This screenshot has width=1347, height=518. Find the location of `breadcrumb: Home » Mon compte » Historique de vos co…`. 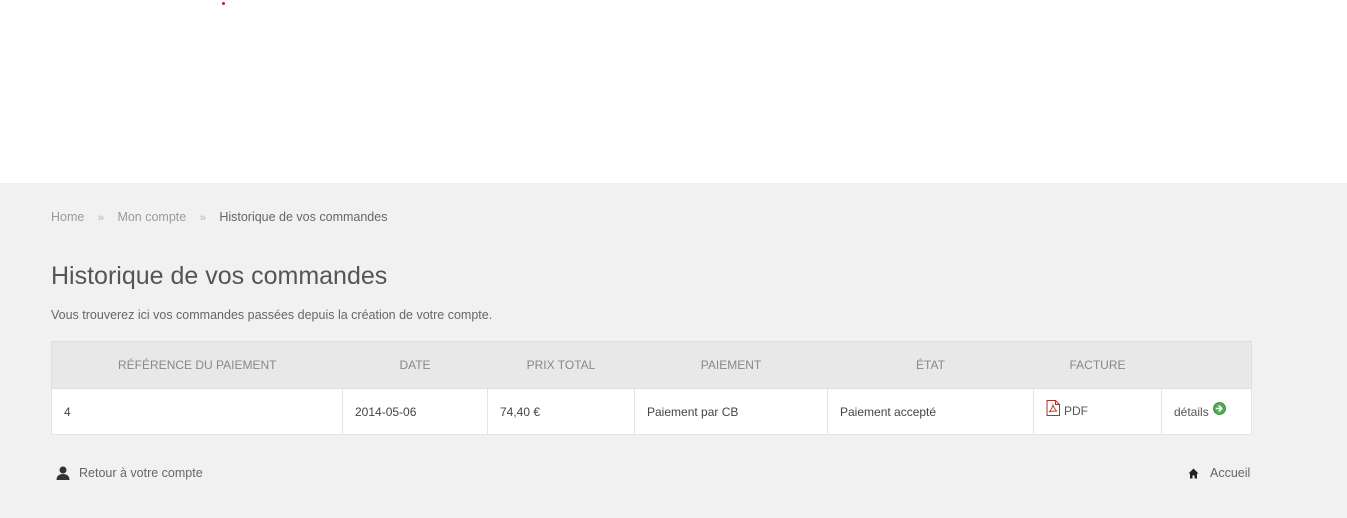

breadcrumb: Home » Mon compte » Historique de vos co… is located at coordinates (219, 217).